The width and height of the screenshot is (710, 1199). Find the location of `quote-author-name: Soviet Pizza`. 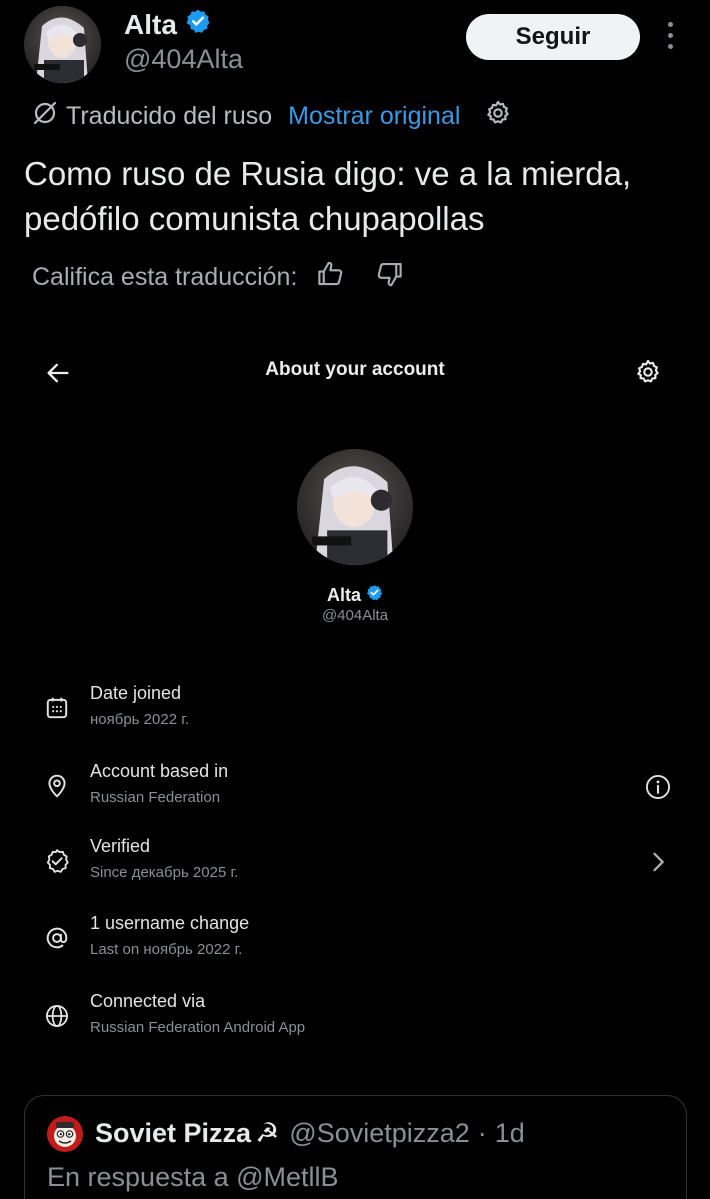

quote-author-name: Soviet Pizza is located at coordinates (173, 1133).